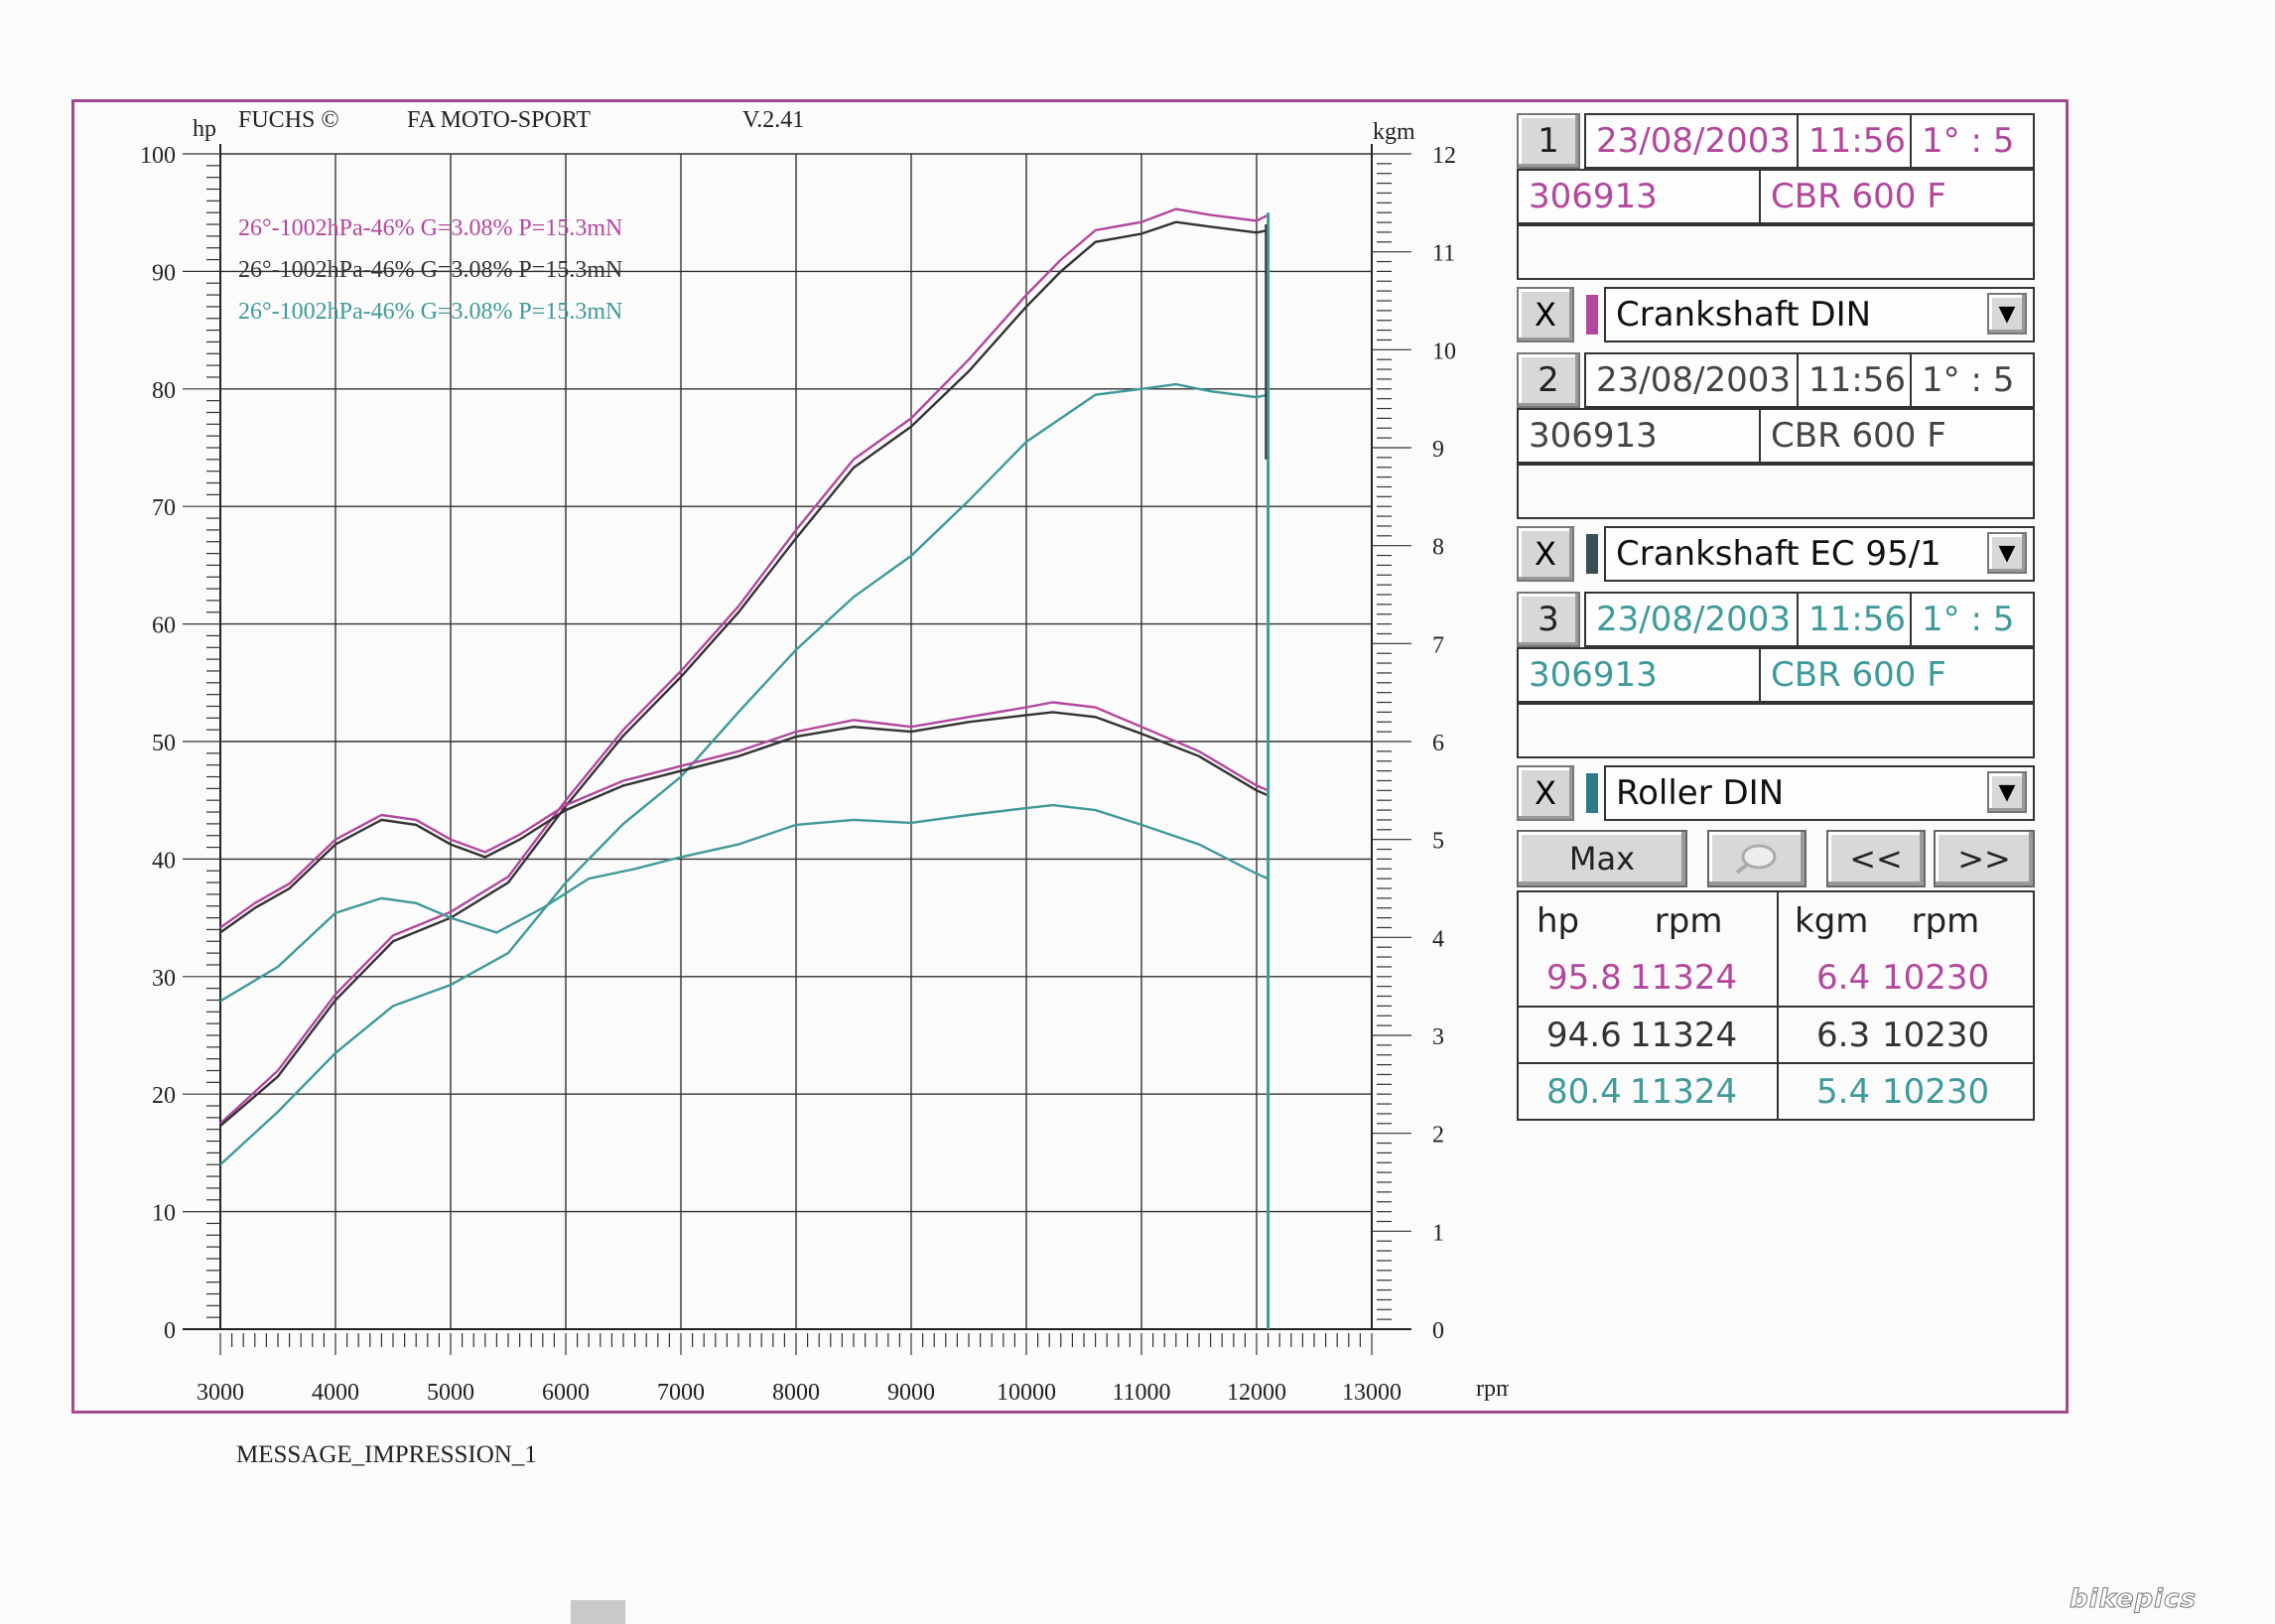 The width and height of the screenshot is (2275, 1624). What do you see at coordinates (1584, 1035) in the screenshot?
I see `max-hp-value: 94.6` at bounding box center [1584, 1035].